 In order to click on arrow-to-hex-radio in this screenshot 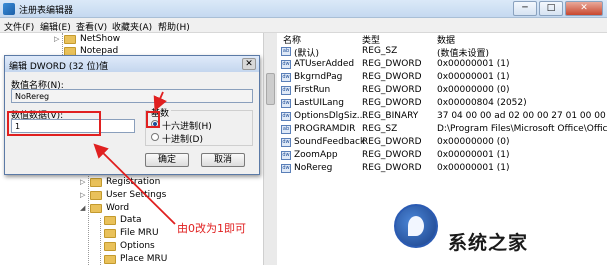, I will do `click(160, 101)`.